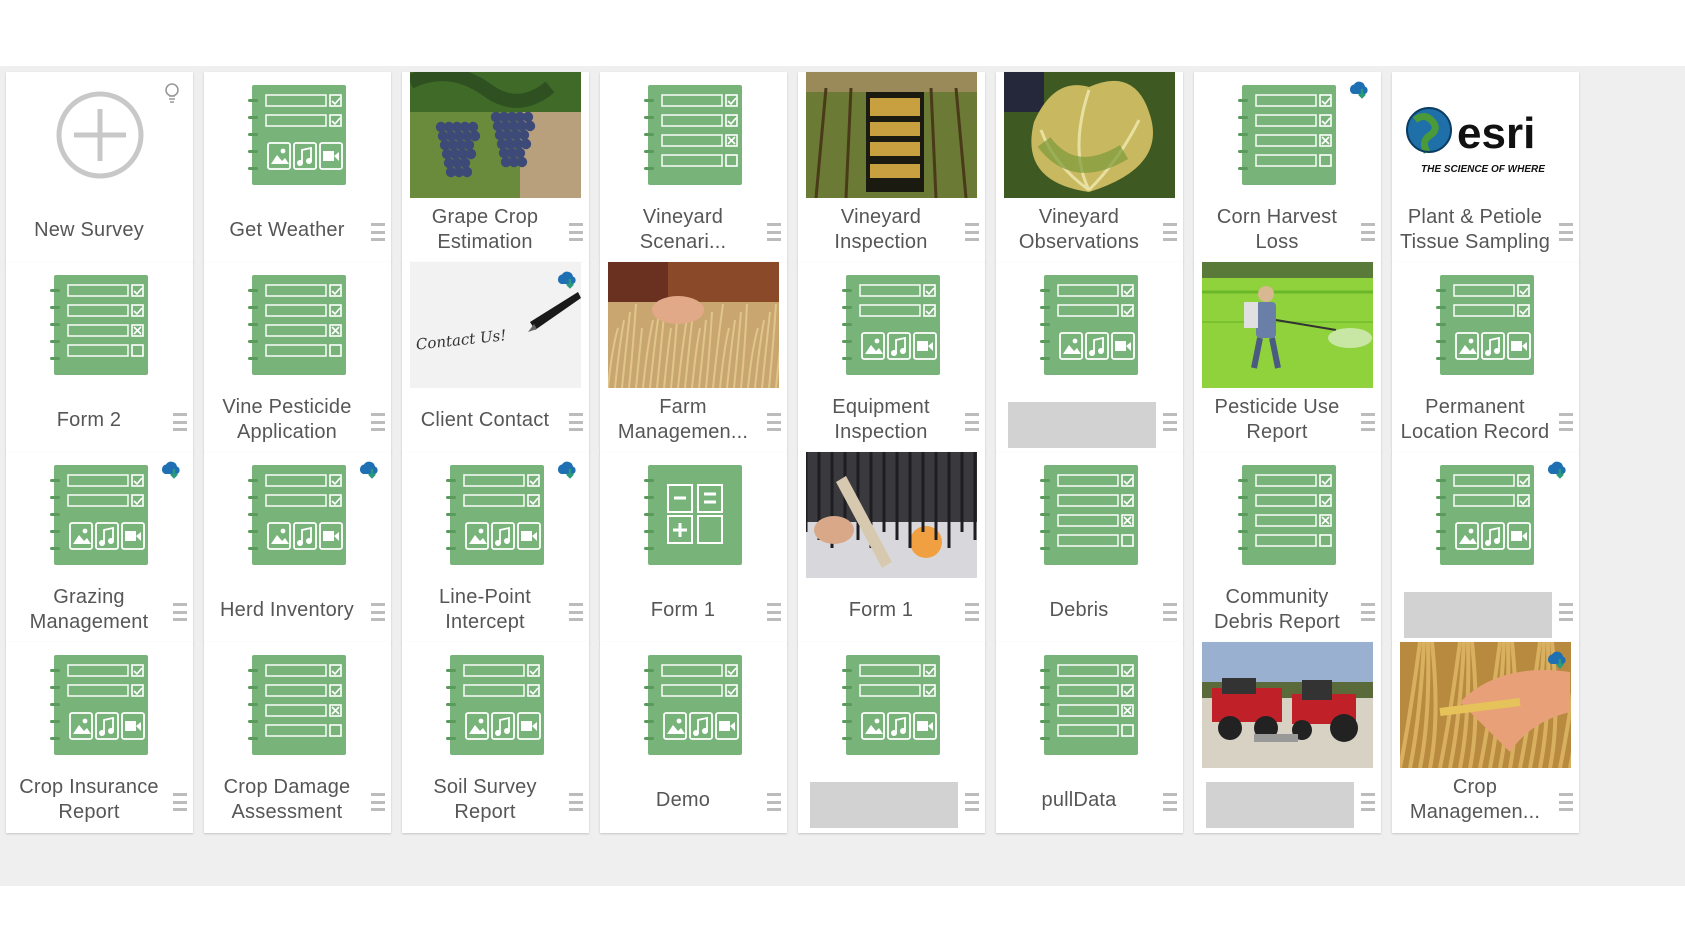  I want to click on survey-title: pullData, so click(1079, 799).